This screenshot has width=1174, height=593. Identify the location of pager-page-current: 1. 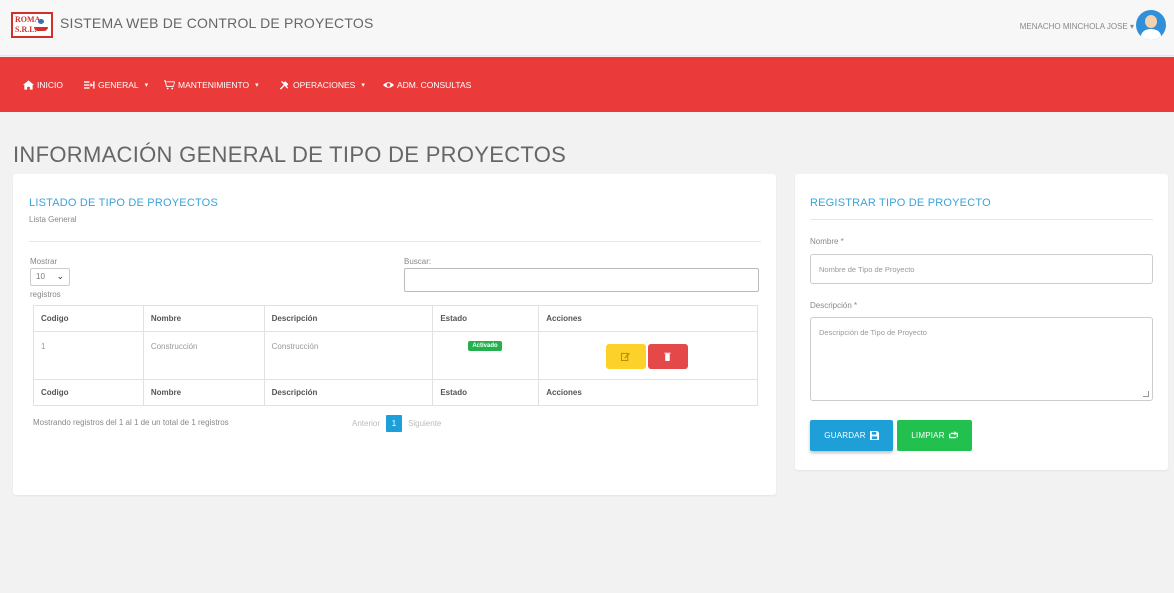
(394, 423).